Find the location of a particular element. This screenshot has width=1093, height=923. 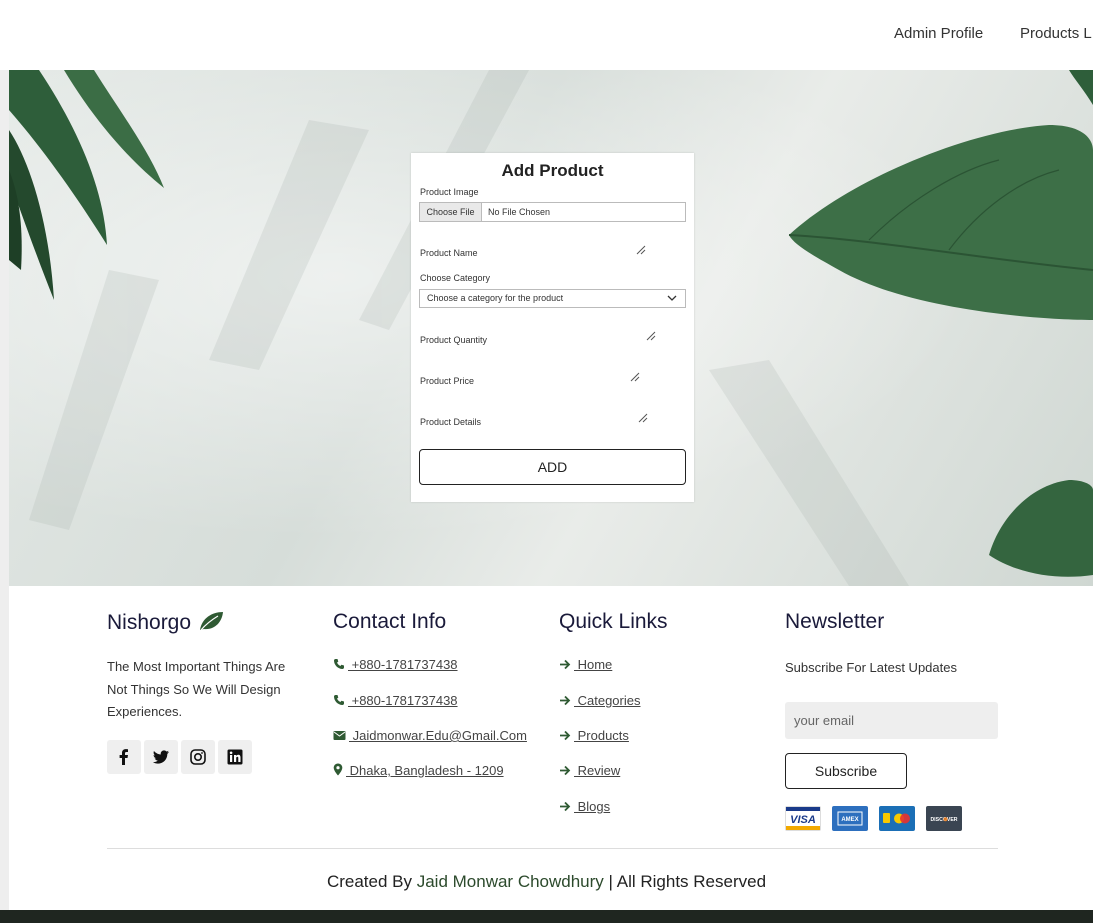

amex-card-label: AMEX is located at coordinates (849, 820).